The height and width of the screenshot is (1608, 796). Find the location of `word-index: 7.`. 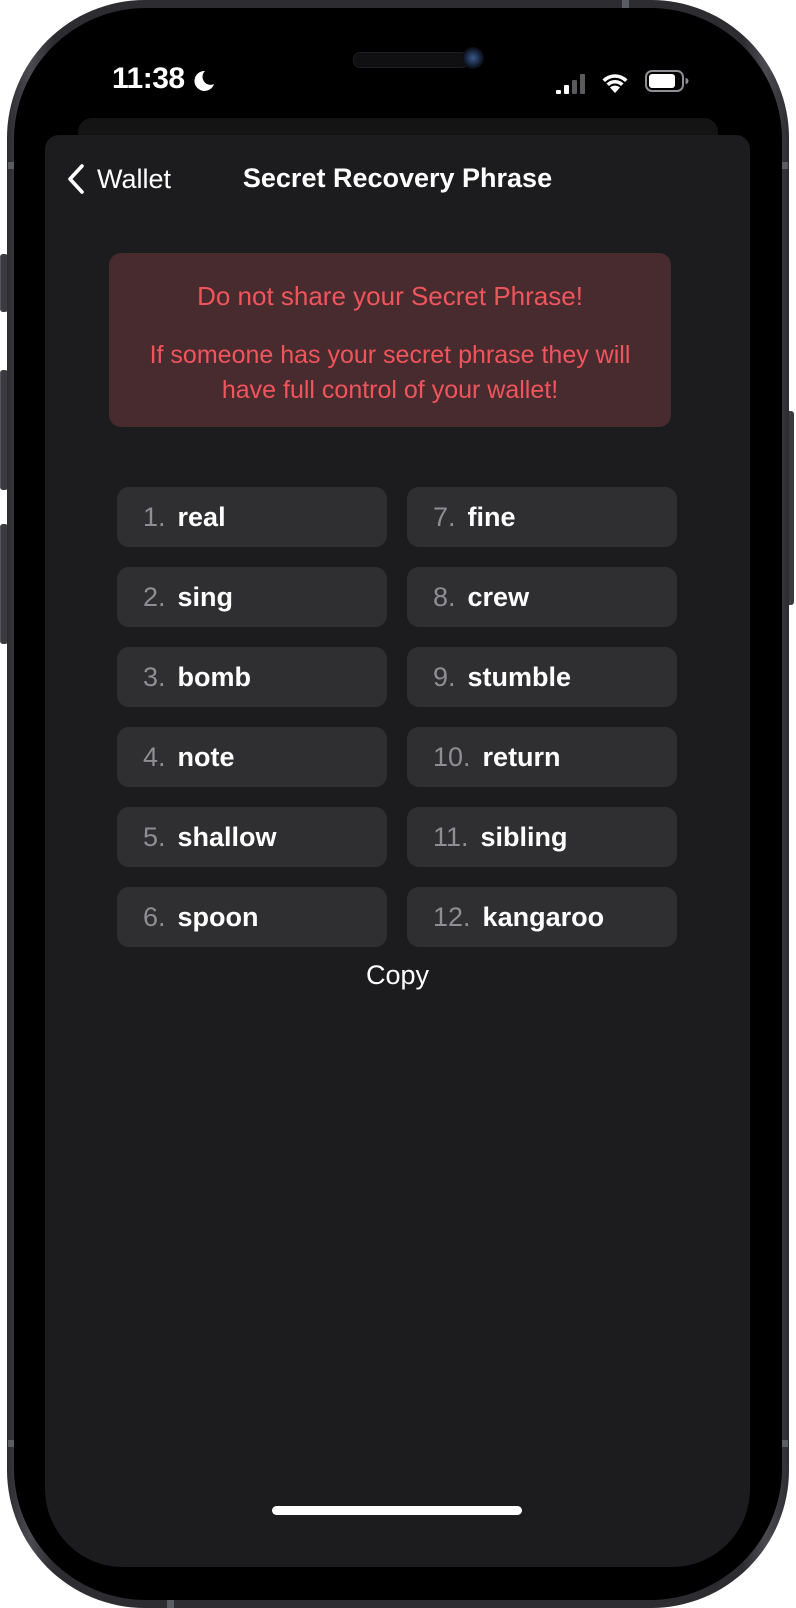

word-index: 7. is located at coordinates (444, 516).